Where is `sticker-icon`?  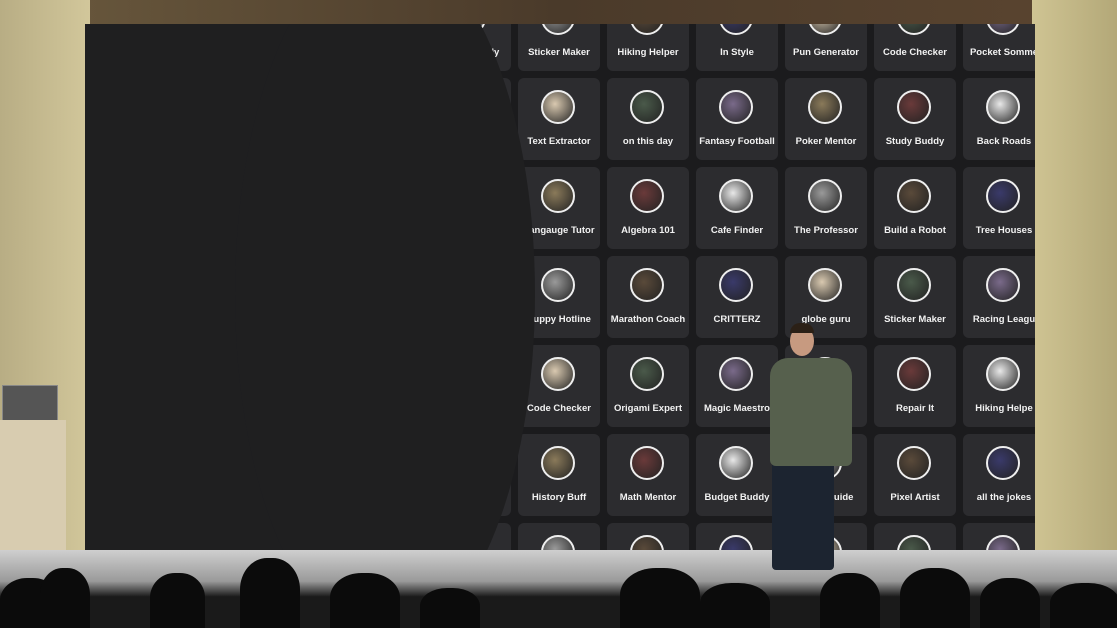
sticker-icon is located at coordinates (558, 29).